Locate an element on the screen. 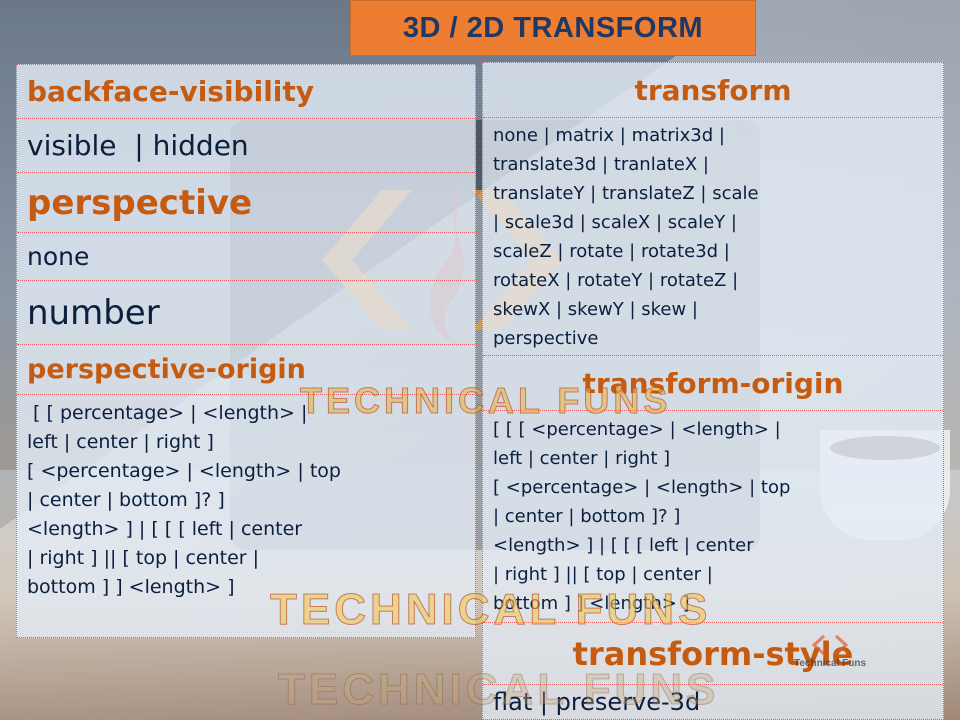  title-banner: 3D / 2D TRANSFORM is located at coordinates (553, 28).